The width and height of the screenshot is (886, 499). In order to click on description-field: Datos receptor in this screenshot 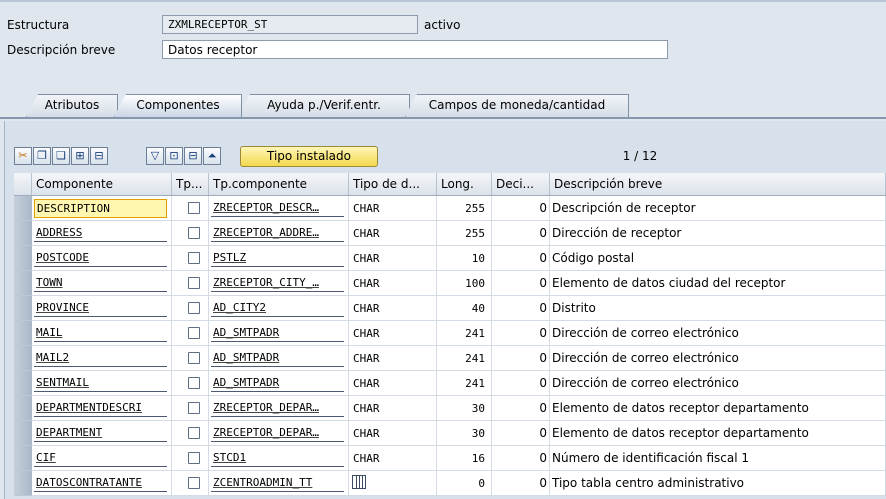, I will do `click(415, 49)`.